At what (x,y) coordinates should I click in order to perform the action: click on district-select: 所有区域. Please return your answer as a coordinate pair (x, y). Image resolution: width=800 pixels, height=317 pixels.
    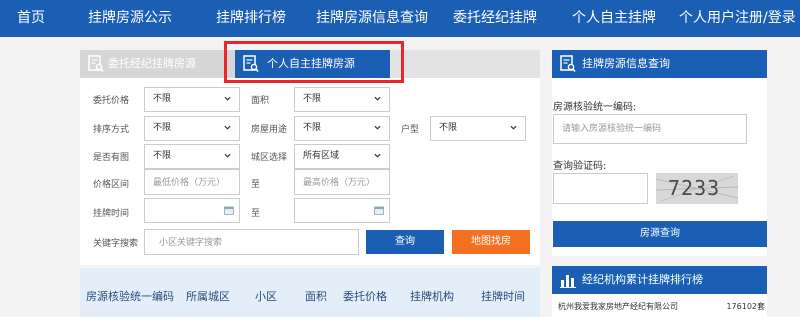
    Looking at the image, I should click on (342, 156).